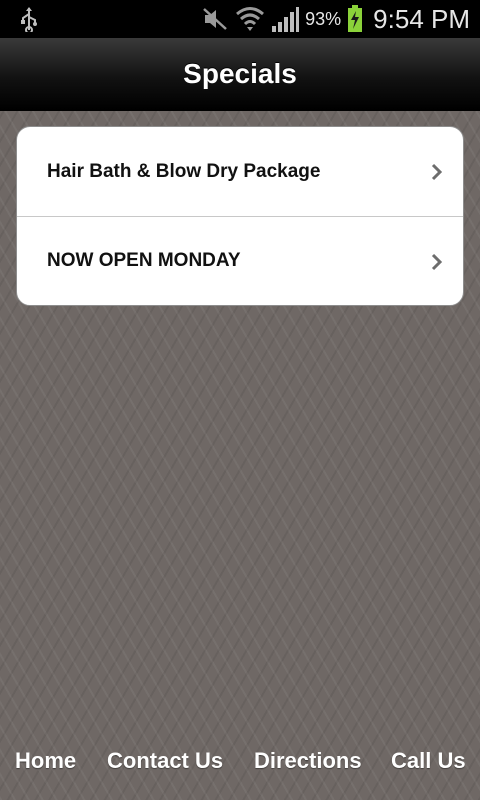  I want to click on status-bar: 93% 9:54 PM, so click(240, 19).